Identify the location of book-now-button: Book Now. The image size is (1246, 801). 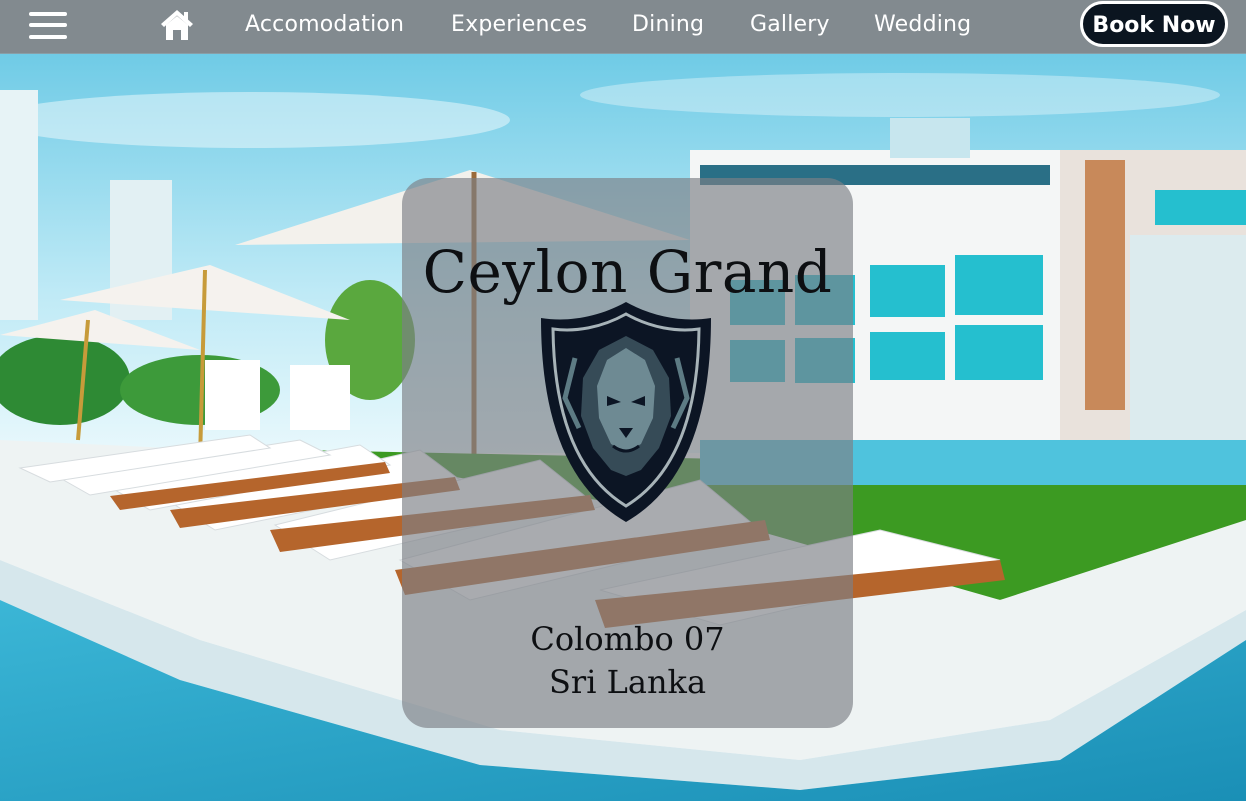
(1154, 24).